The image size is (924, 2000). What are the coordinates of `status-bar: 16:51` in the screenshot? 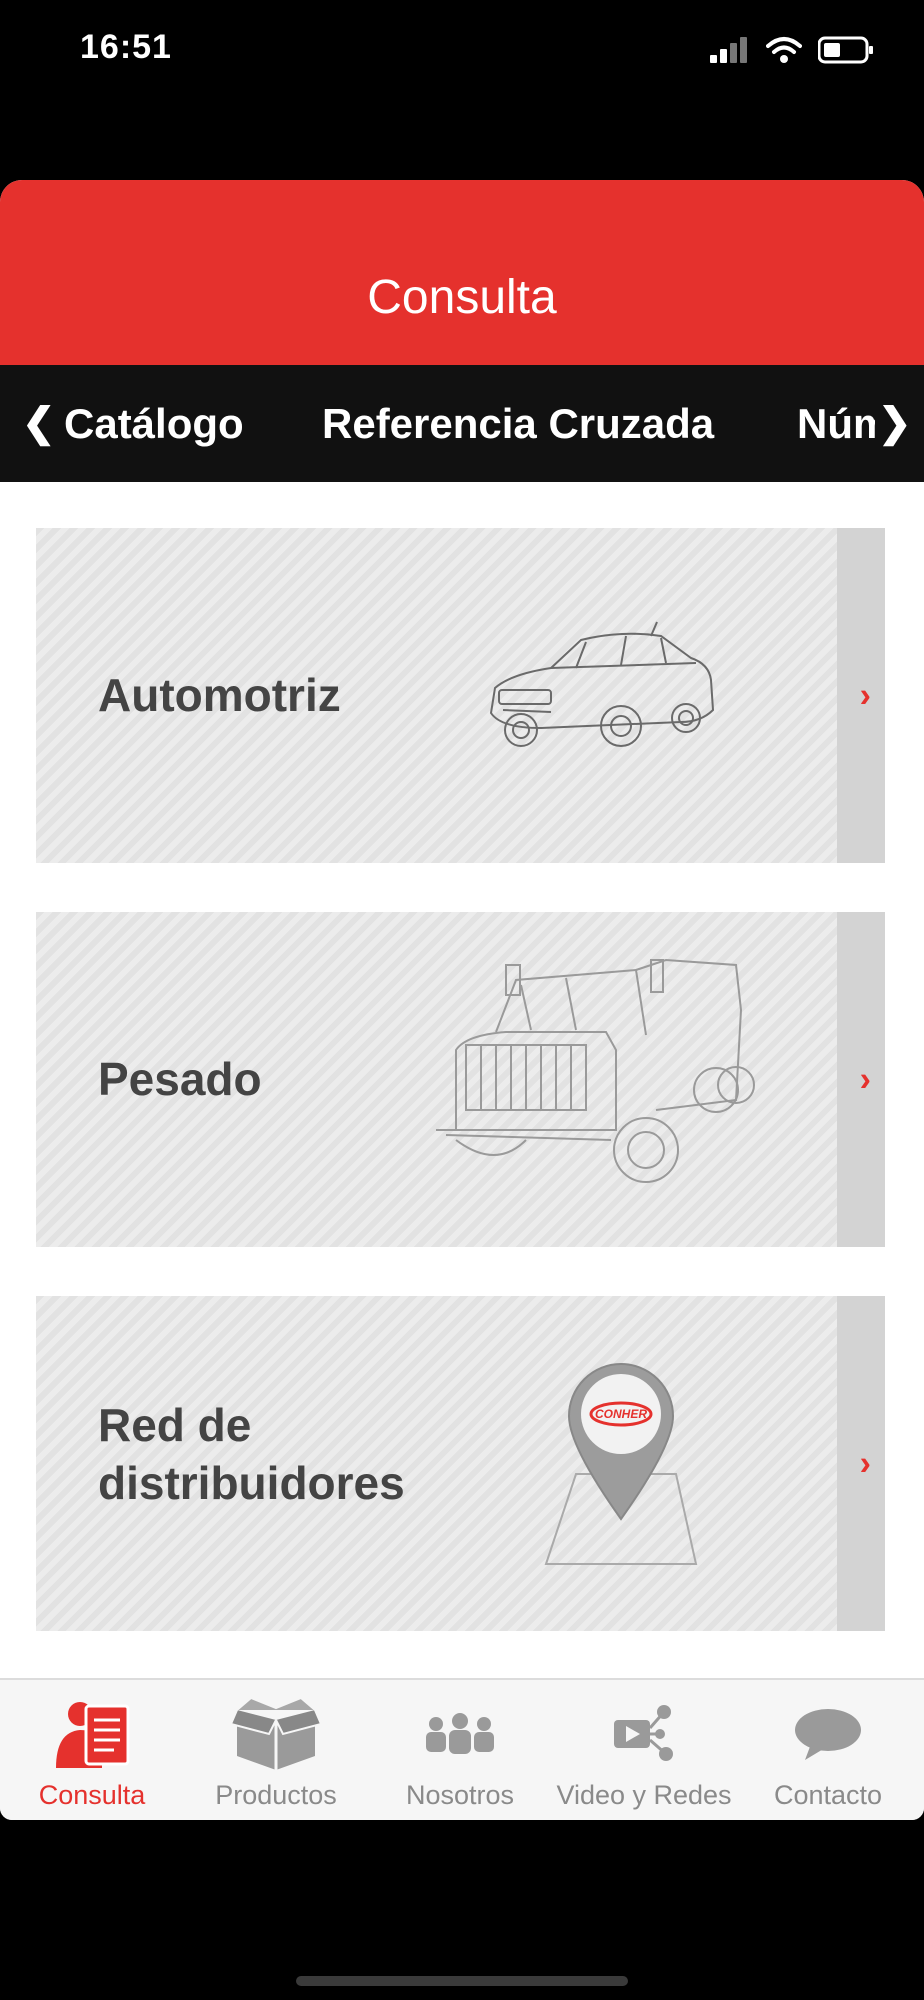 It's located at (462, 55).